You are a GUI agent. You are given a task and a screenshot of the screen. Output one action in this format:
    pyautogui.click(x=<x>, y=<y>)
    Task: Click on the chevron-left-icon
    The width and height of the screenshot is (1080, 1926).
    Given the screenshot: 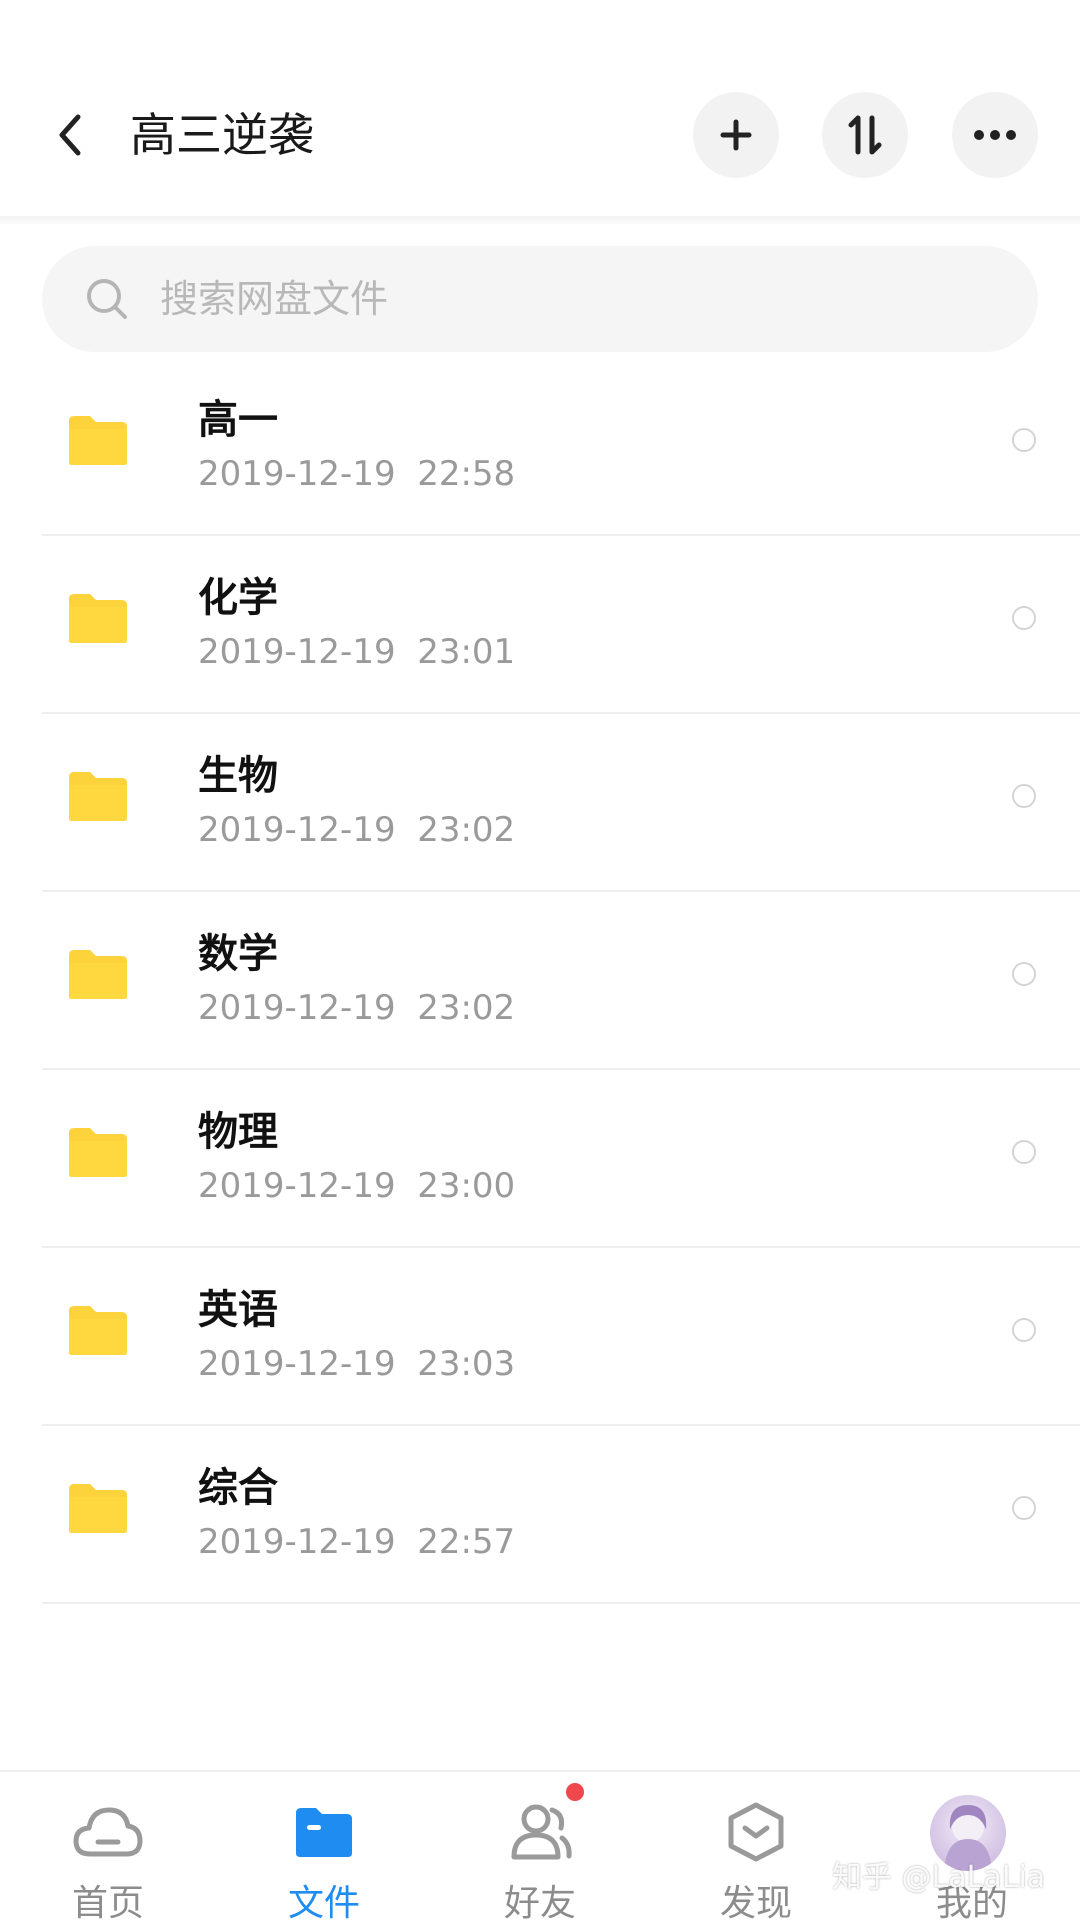 What is the action you would take?
    pyautogui.click(x=70, y=135)
    